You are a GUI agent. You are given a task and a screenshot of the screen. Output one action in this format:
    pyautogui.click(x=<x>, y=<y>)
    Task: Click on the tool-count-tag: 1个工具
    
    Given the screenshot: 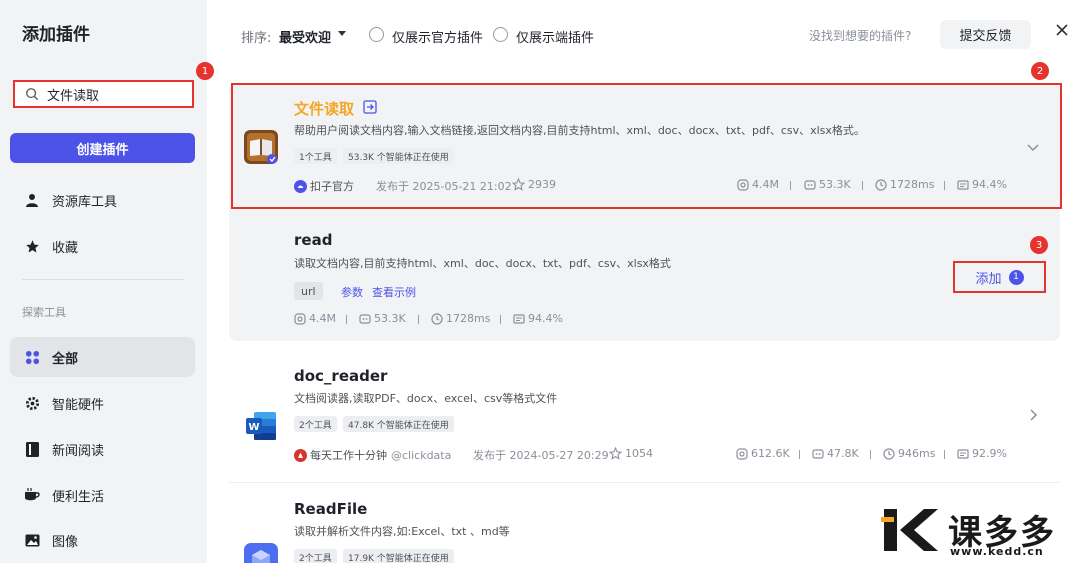 What is the action you would take?
    pyautogui.click(x=315, y=156)
    